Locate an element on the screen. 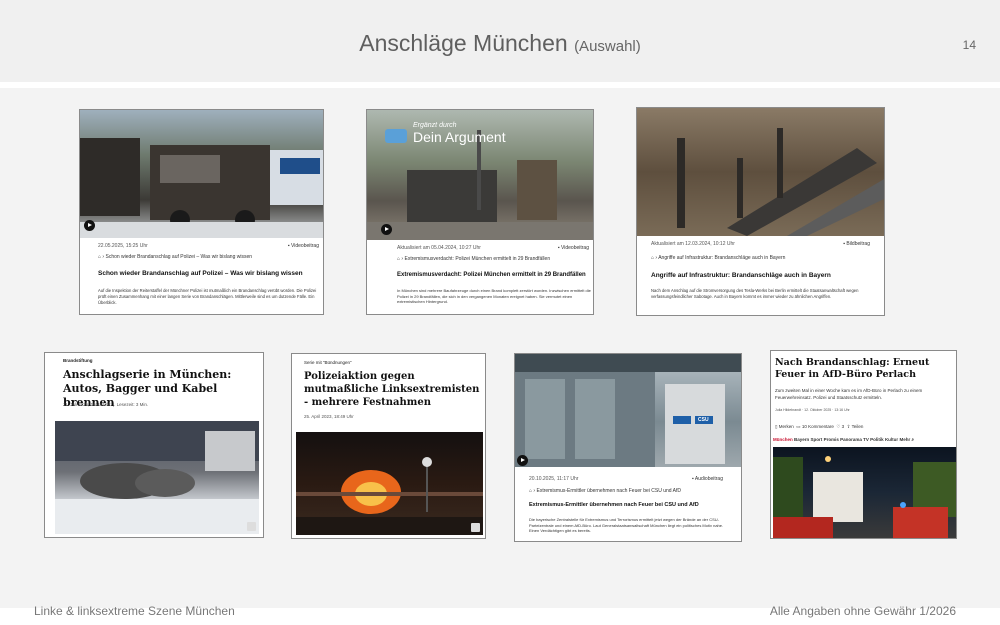  chat-bubble-icon is located at coordinates (396, 136).